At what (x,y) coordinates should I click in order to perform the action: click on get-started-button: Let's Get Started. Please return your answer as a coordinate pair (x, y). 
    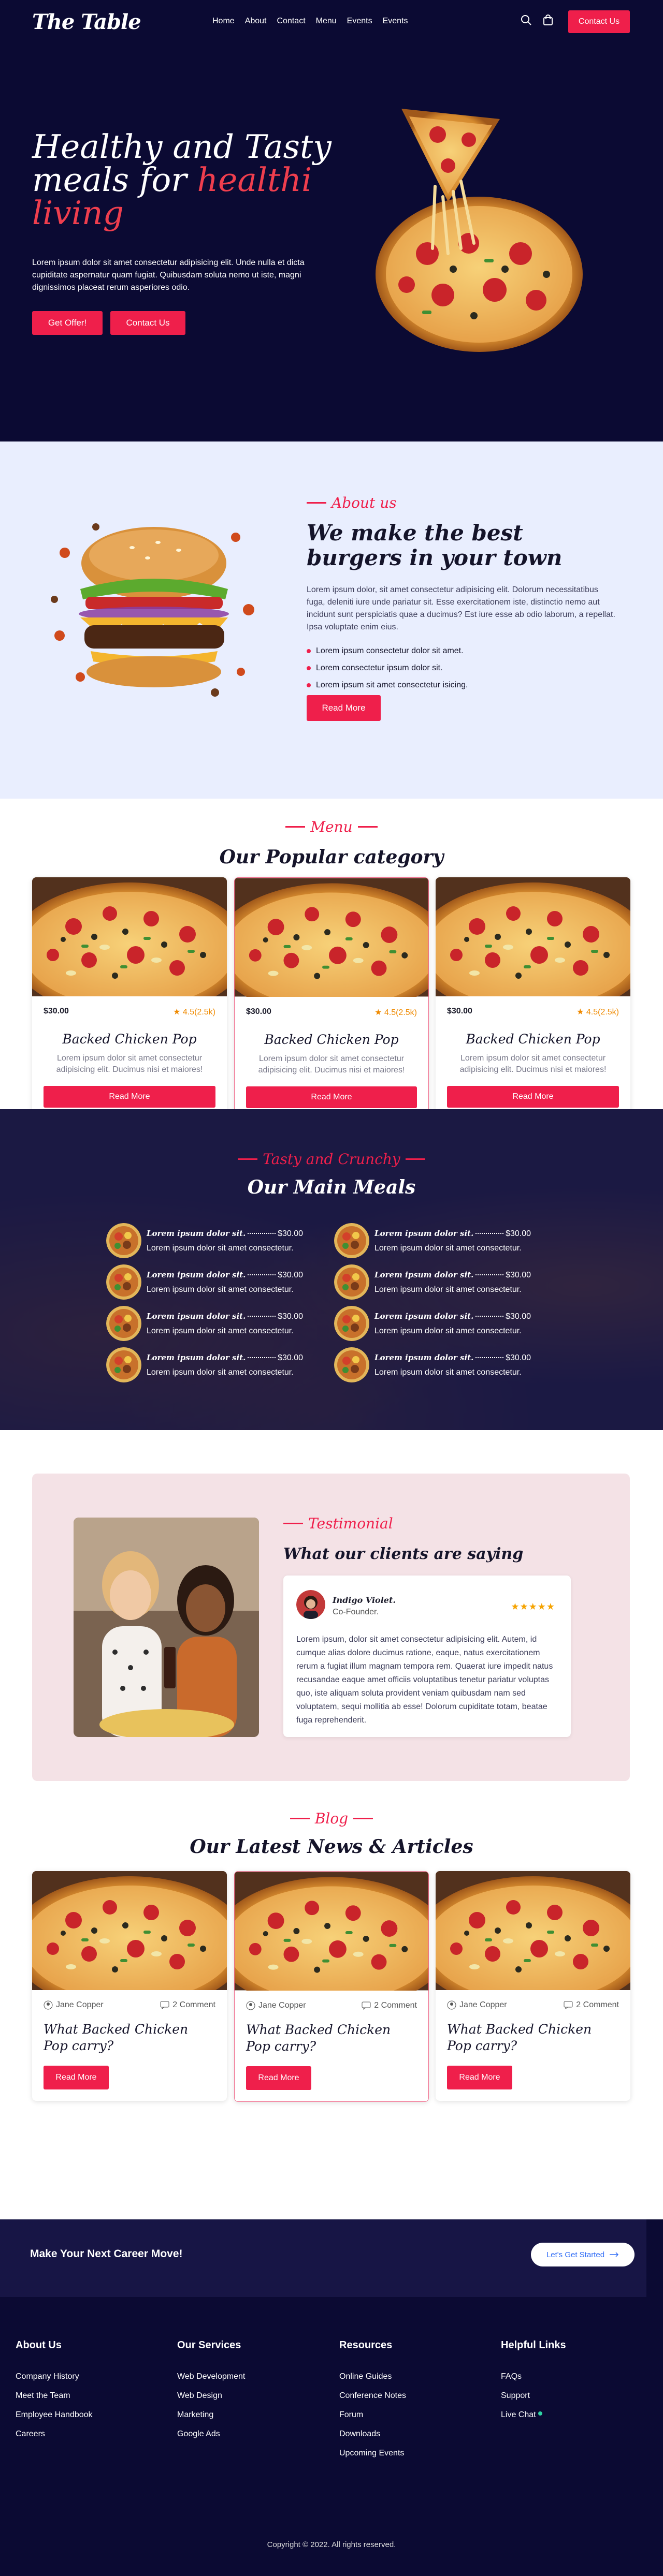
    Looking at the image, I should click on (583, 2255).